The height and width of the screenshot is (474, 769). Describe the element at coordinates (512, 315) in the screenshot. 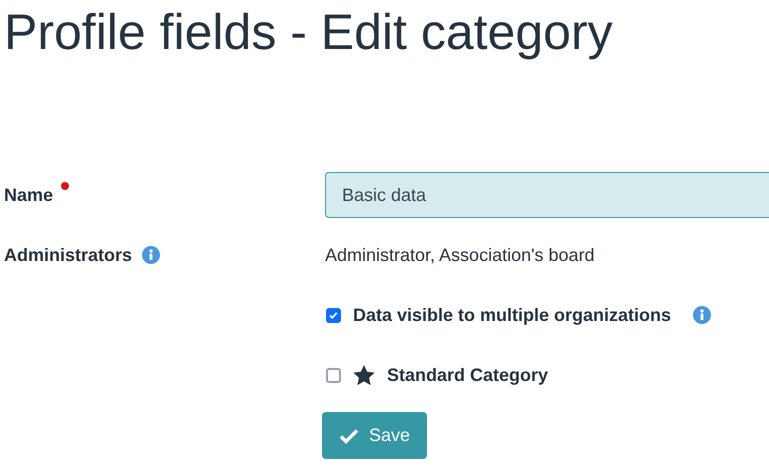

I see `checkbox-label: Data visible to multiple organizations` at that location.